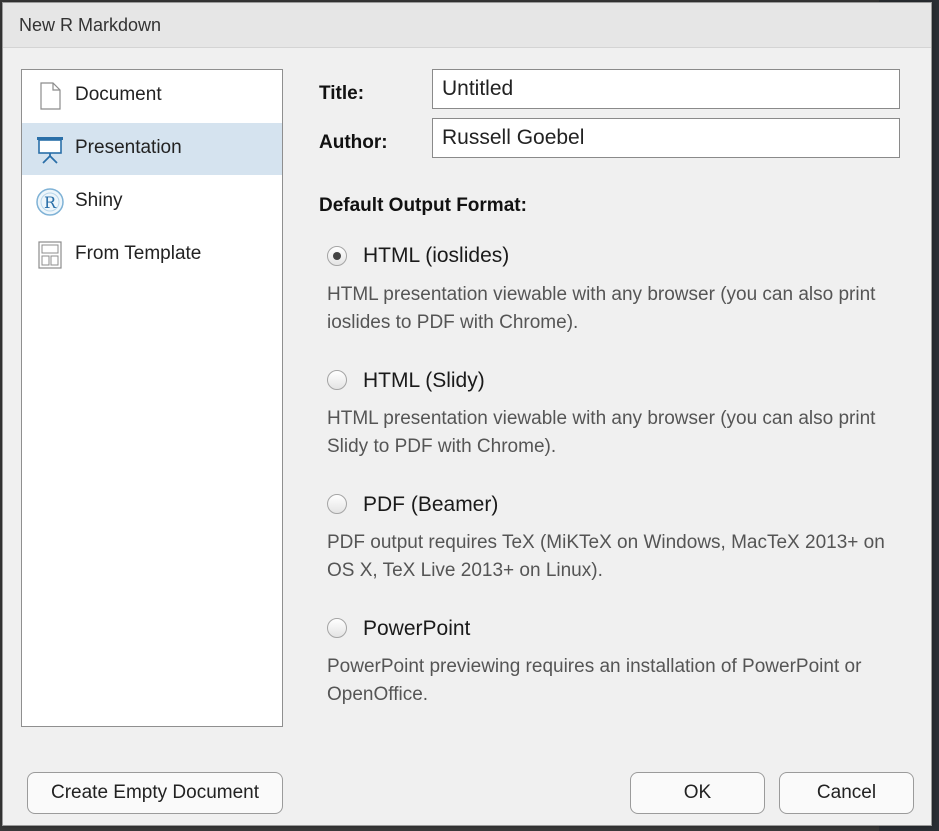 The image size is (939, 831). What do you see at coordinates (128, 147) in the screenshot?
I see `sidebar-item-label: Presentation` at bounding box center [128, 147].